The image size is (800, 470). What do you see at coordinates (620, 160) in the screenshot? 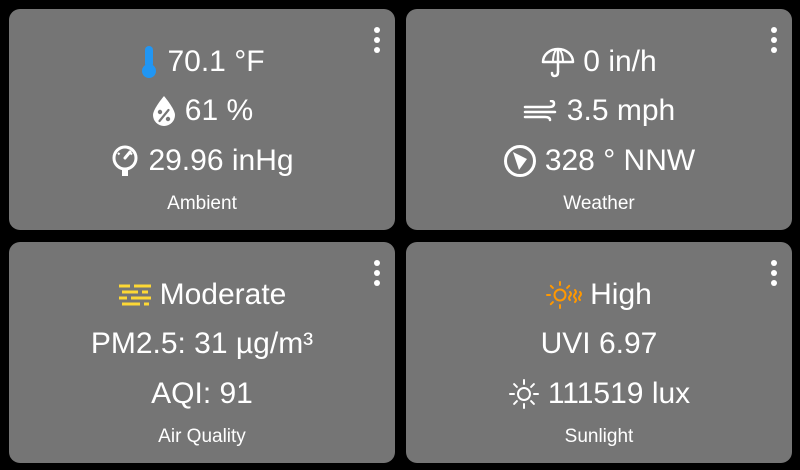
I see `wind-direction-value: 328 ° NNW` at bounding box center [620, 160].